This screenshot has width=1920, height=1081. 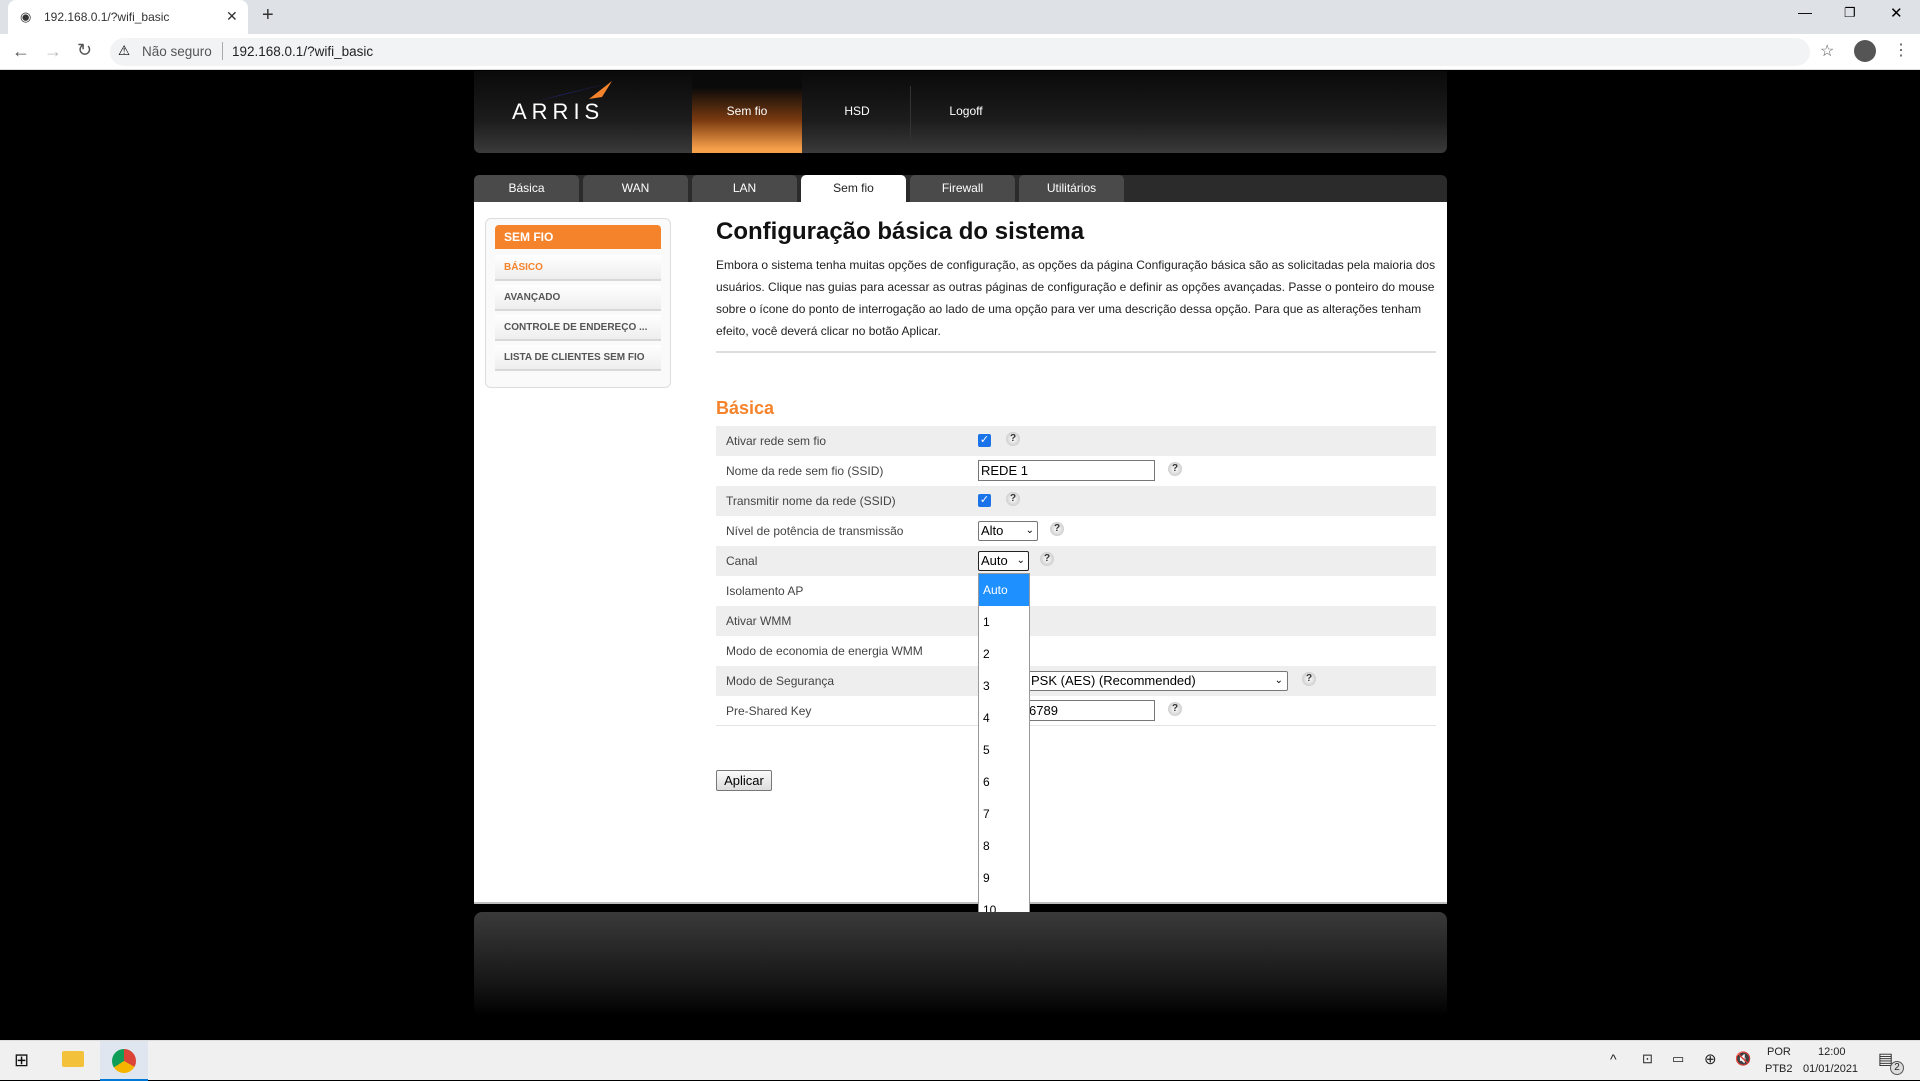 What do you see at coordinates (1004, 846) in the screenshot?
I see `channel-option: 8` at bounding box center [1004, 846].